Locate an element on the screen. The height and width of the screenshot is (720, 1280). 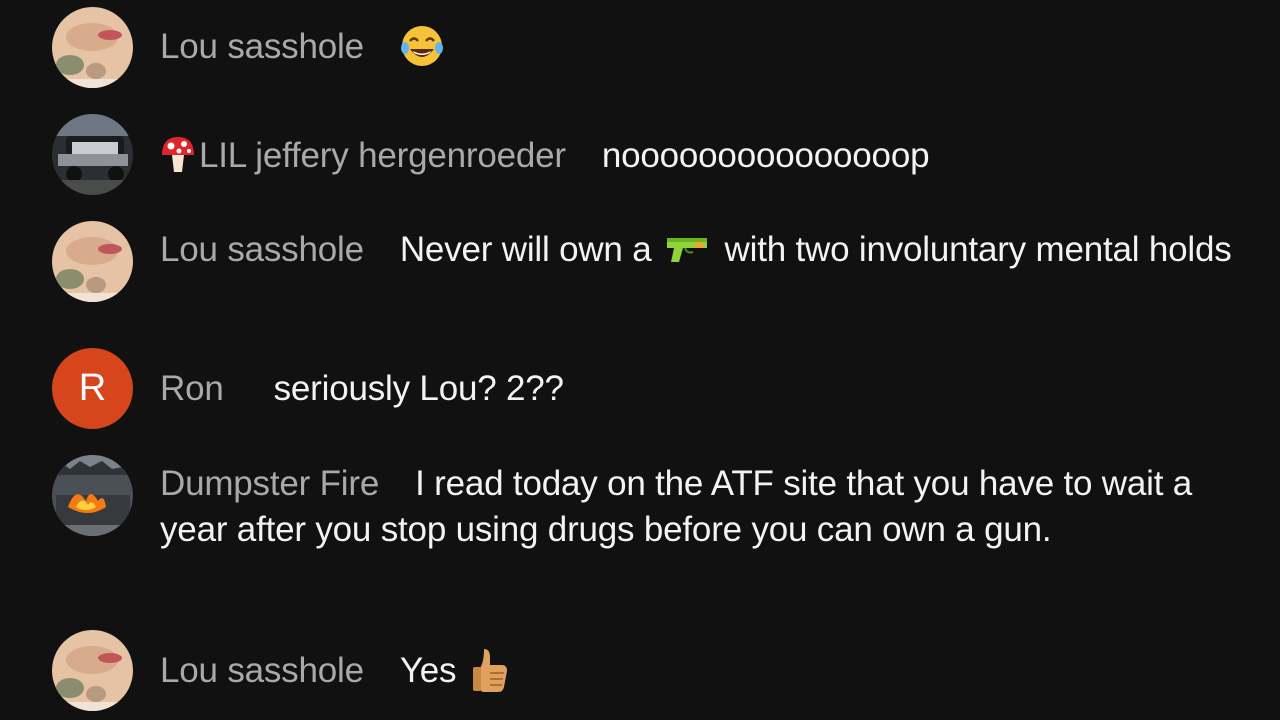
message-body-before: Never will own a is located at coordinates (525, 249).